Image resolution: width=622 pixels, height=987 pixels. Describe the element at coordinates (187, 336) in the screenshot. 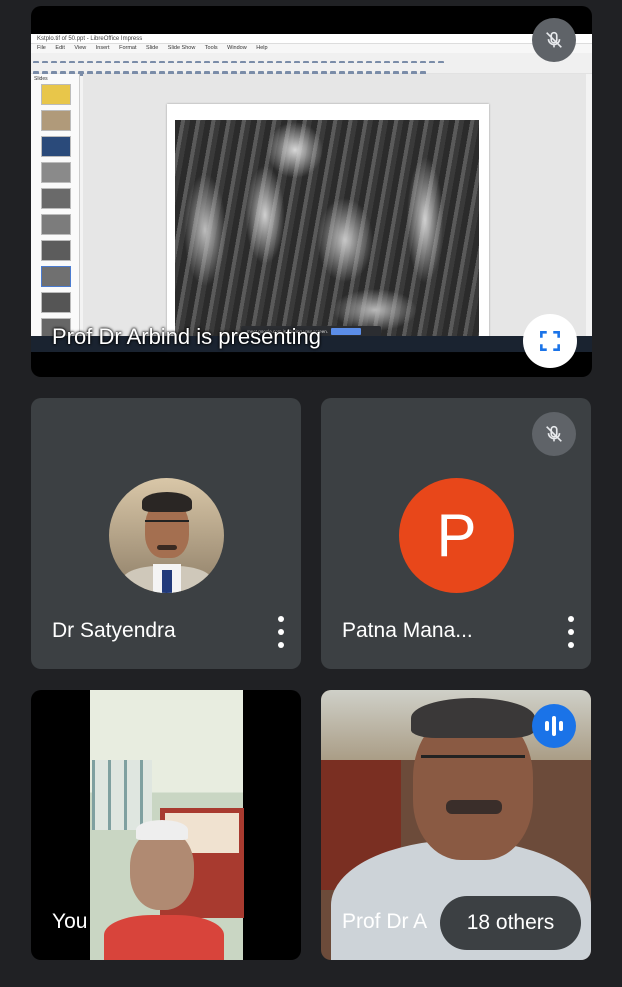

I see `presenter-label: Prof Dr Arbind is presenting` at that location.